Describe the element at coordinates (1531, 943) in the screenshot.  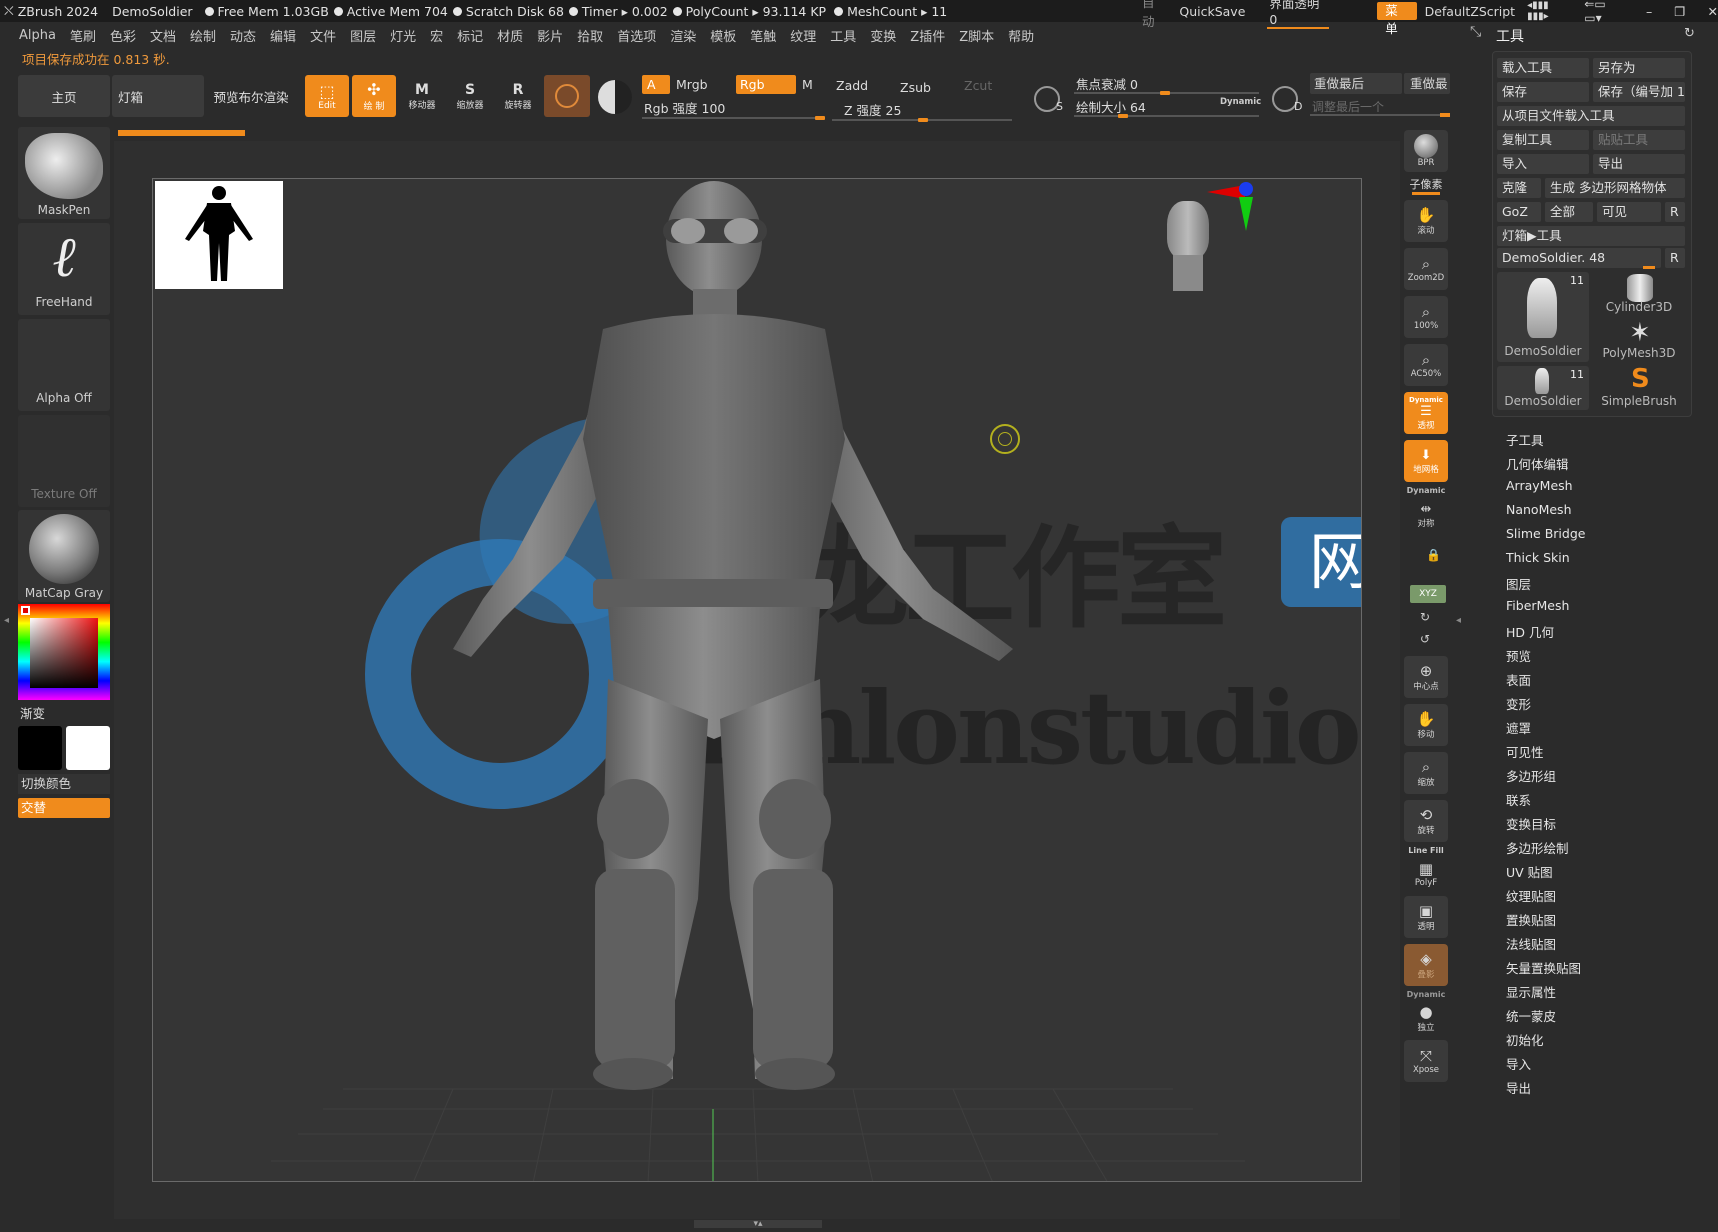
I see `subpalette-normal-map: 法线贴图` at that location.